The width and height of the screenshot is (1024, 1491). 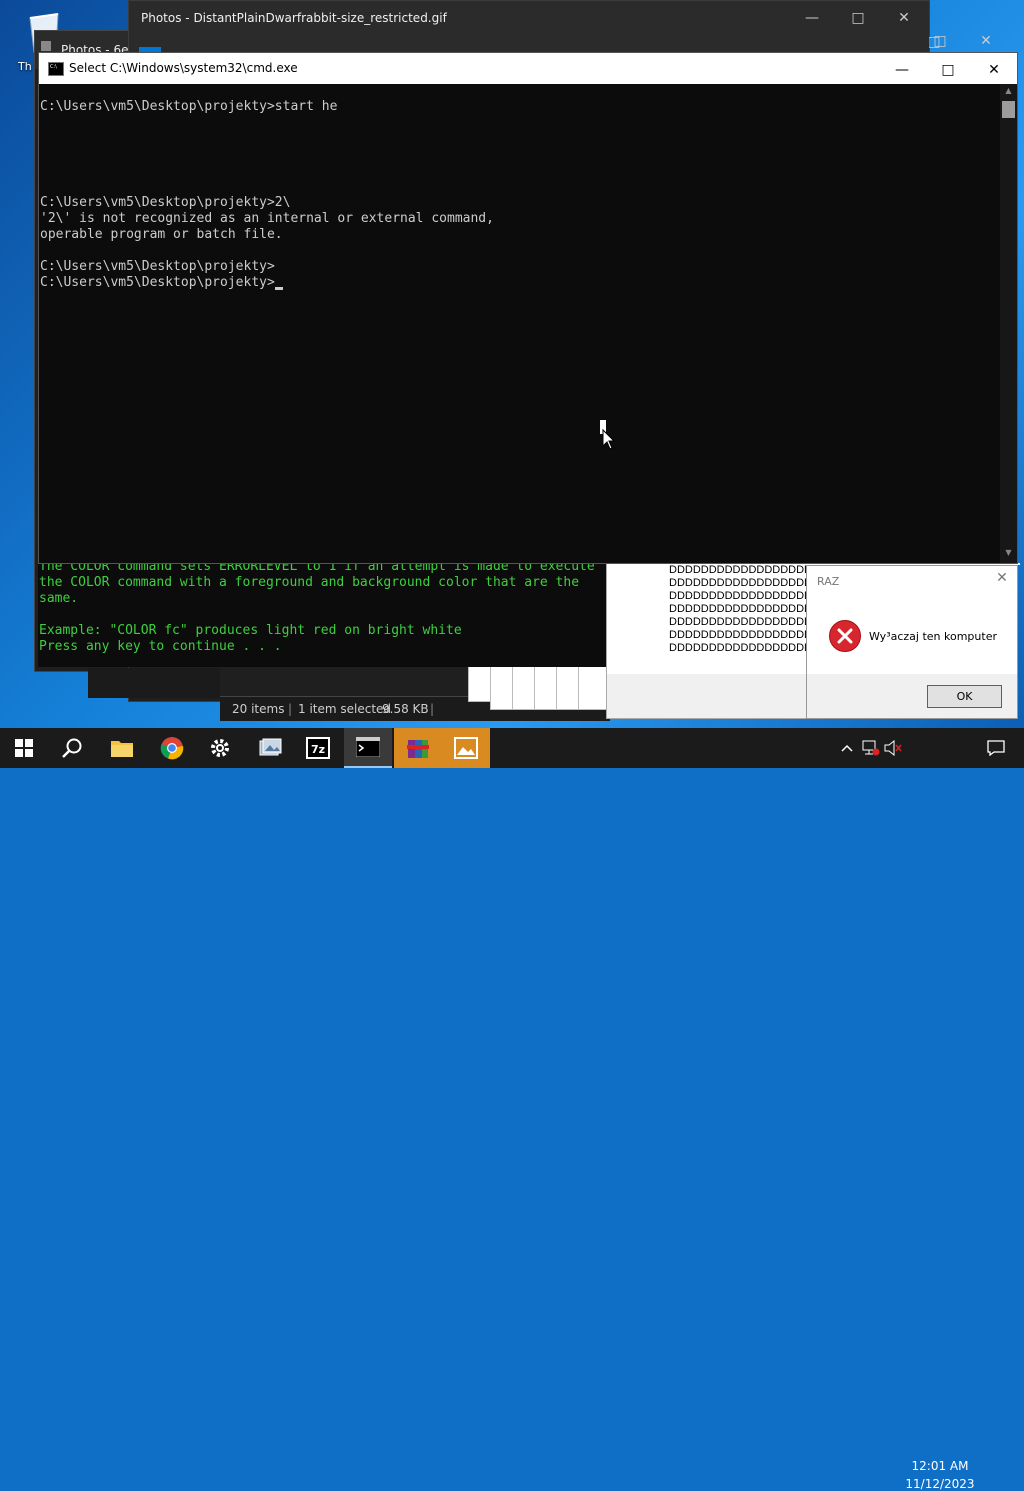 What do you see at coordinates (1008, 554) in the screenshot?
I see `scroll-down-arrow-icon: ▼` at bounding box center [1008, 554].